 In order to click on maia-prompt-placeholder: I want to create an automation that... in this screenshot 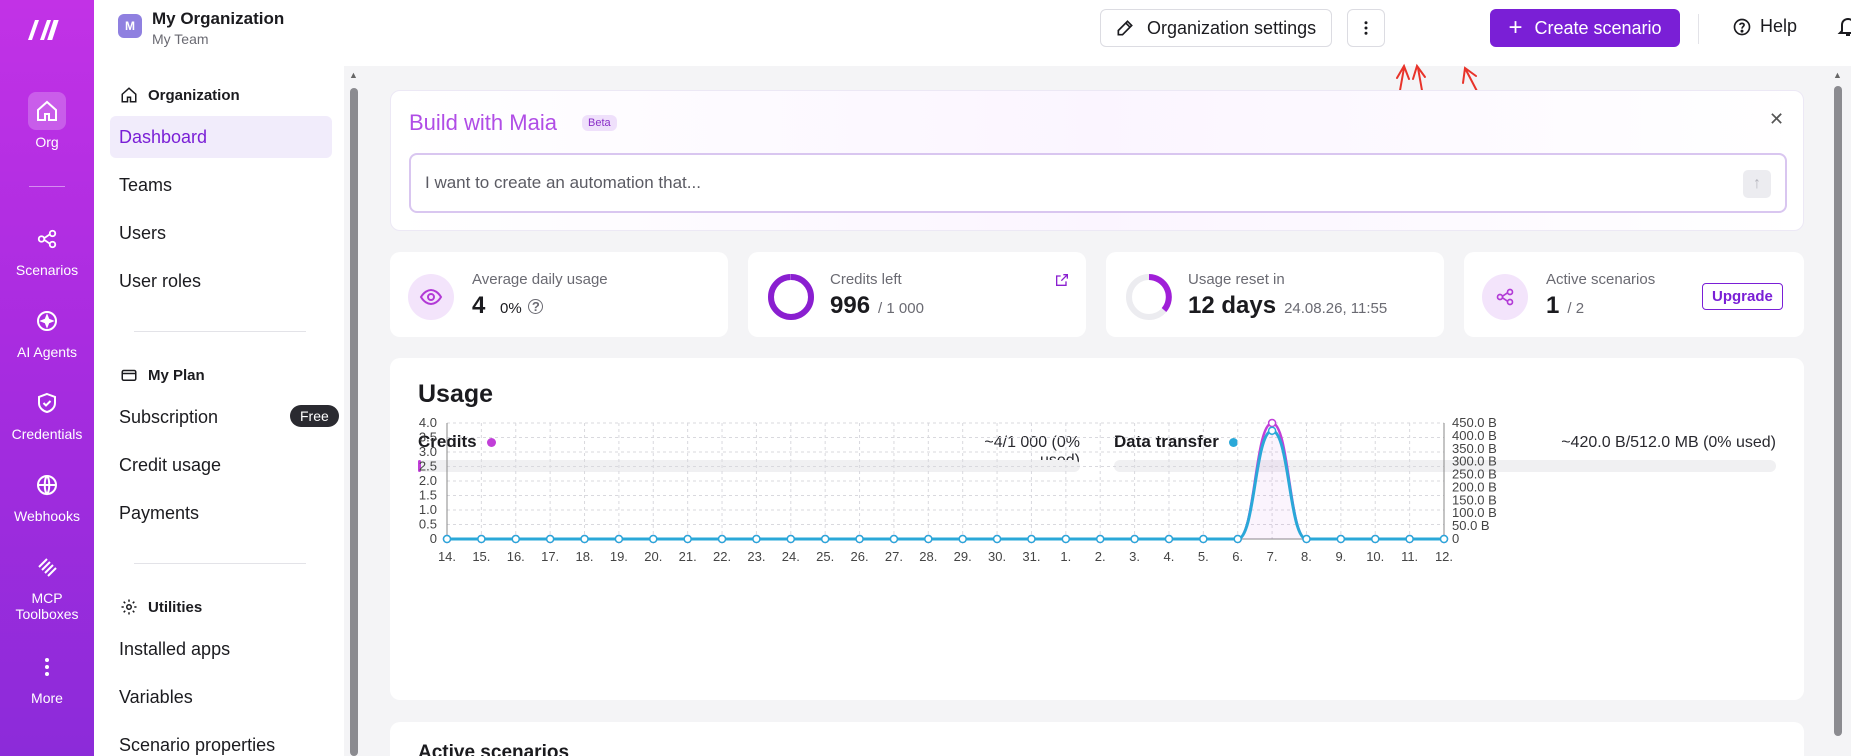, I will do `click(563, 182)`.